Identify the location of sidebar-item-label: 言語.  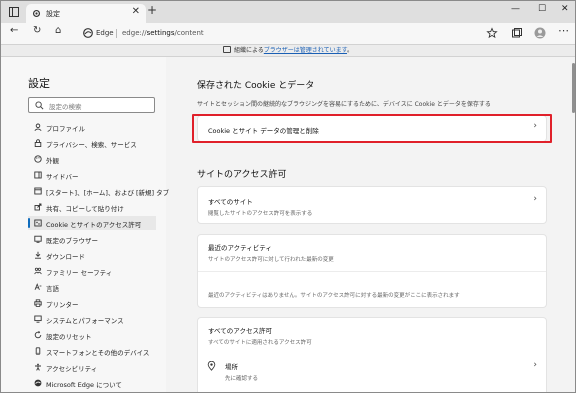
(52, 289).